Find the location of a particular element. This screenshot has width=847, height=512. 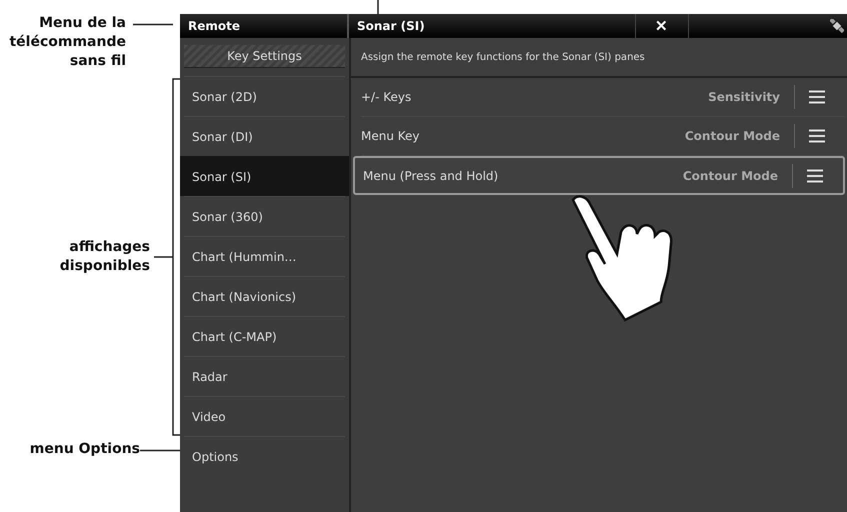

key-label: +/- Keys is located at coordinates (386, 97).